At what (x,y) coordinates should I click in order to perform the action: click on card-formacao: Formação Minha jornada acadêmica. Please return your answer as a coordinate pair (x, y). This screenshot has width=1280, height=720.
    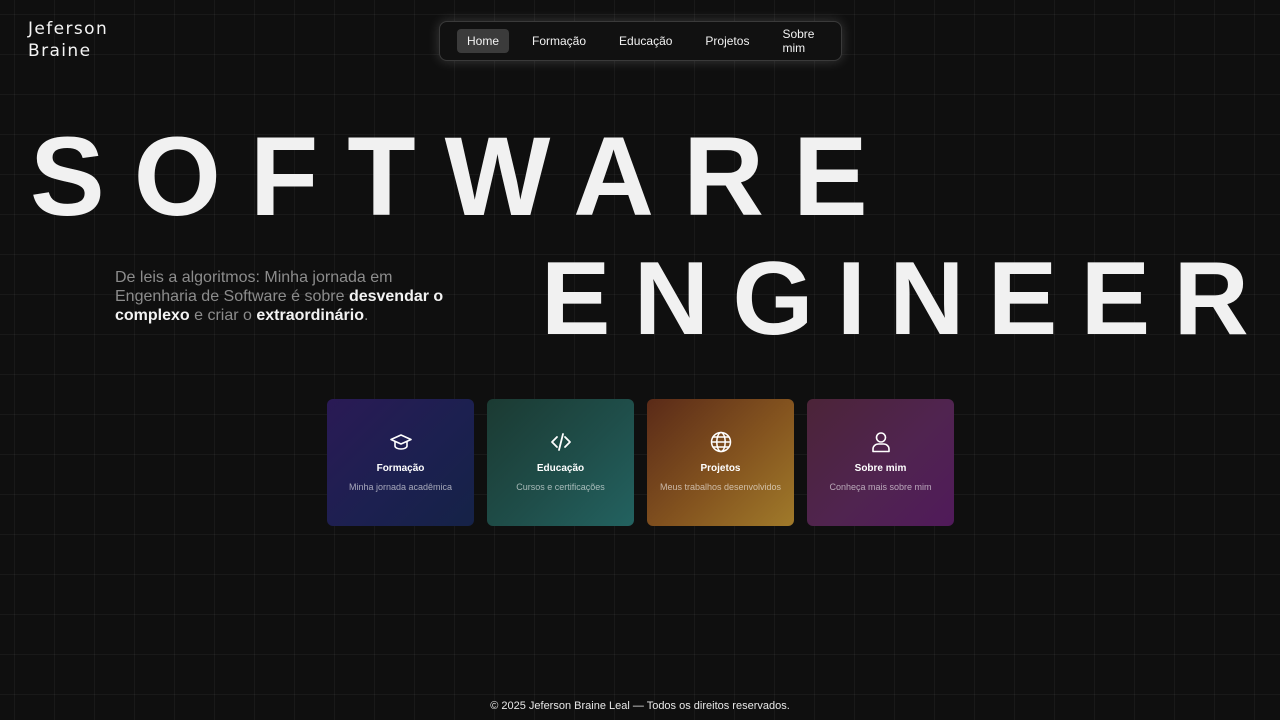
    Looking at the image, I should click on (400, 462).